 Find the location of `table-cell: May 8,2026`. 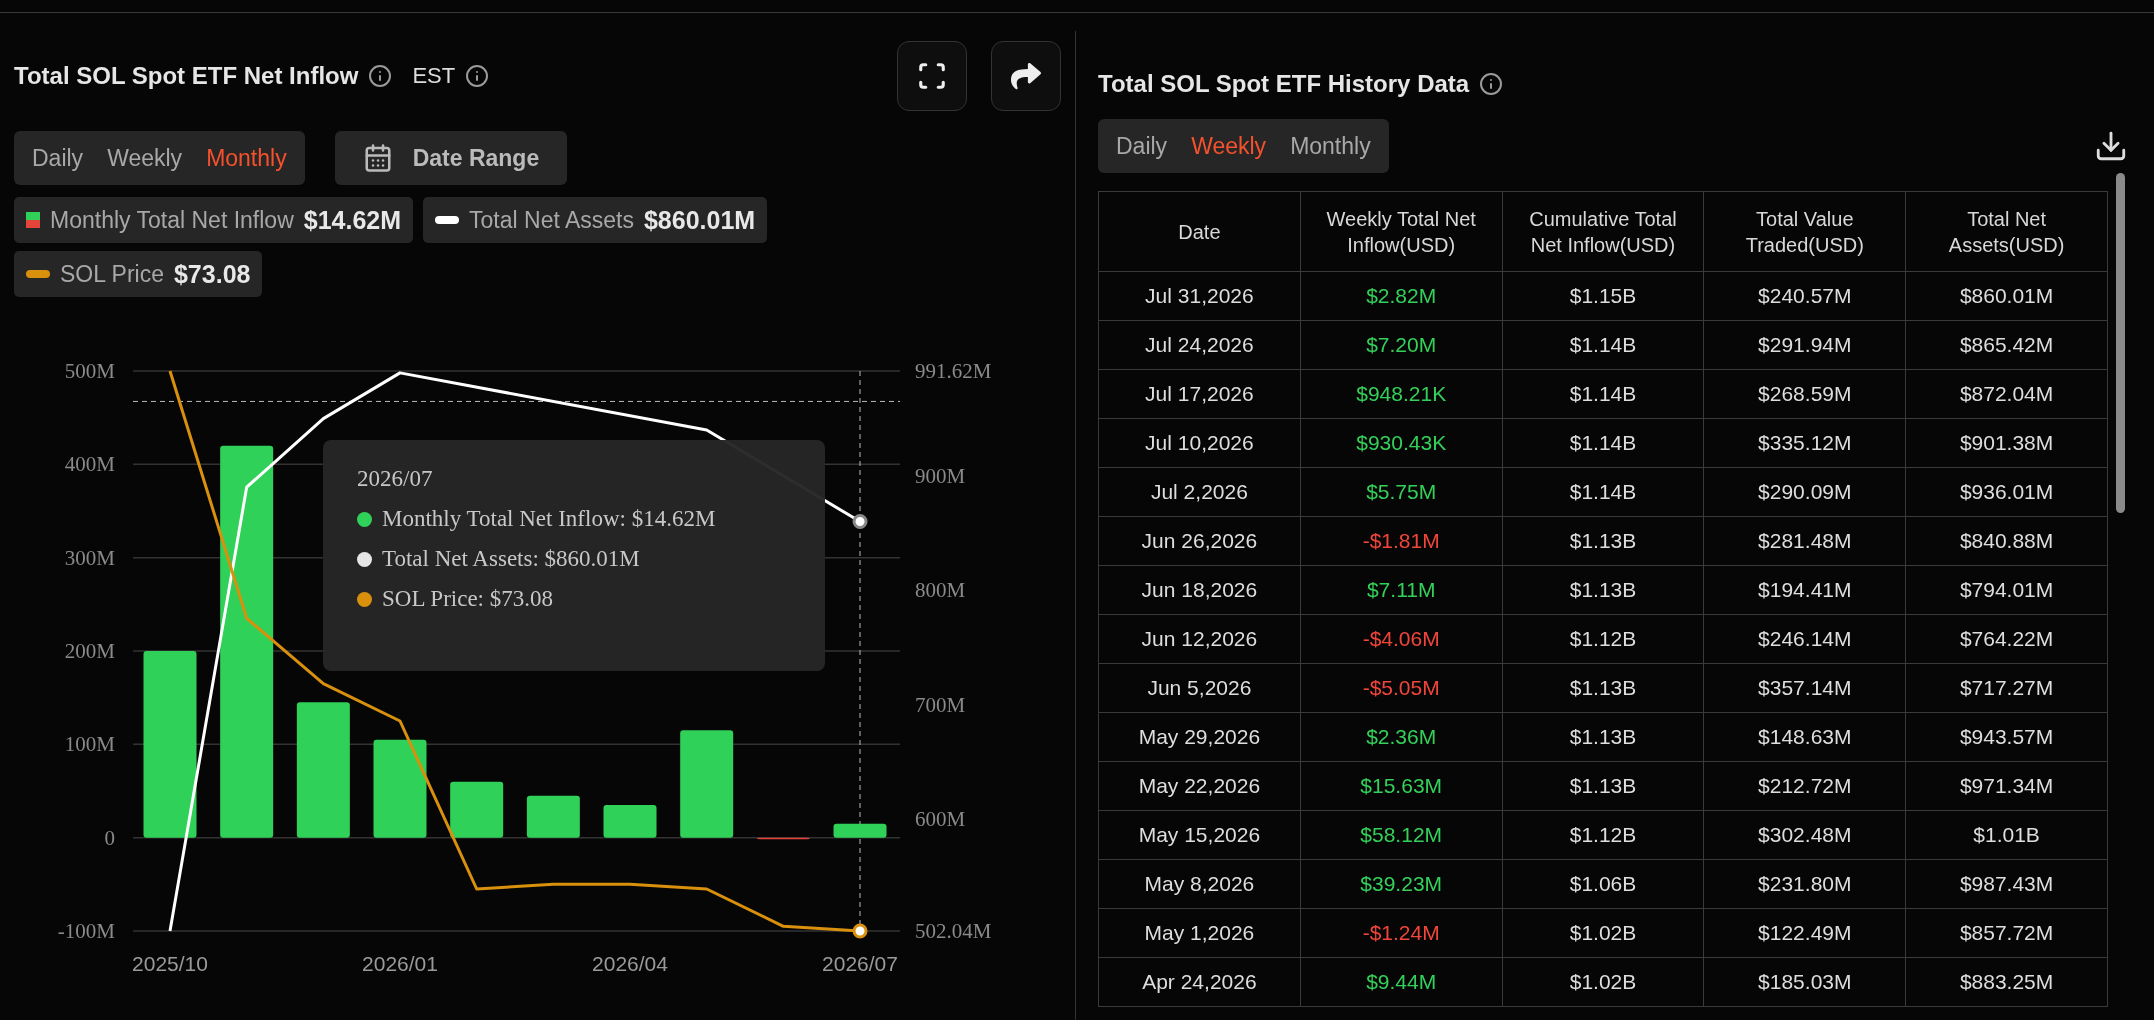

table-cell: May 8,2026 is located at coordinates (1199, 884).